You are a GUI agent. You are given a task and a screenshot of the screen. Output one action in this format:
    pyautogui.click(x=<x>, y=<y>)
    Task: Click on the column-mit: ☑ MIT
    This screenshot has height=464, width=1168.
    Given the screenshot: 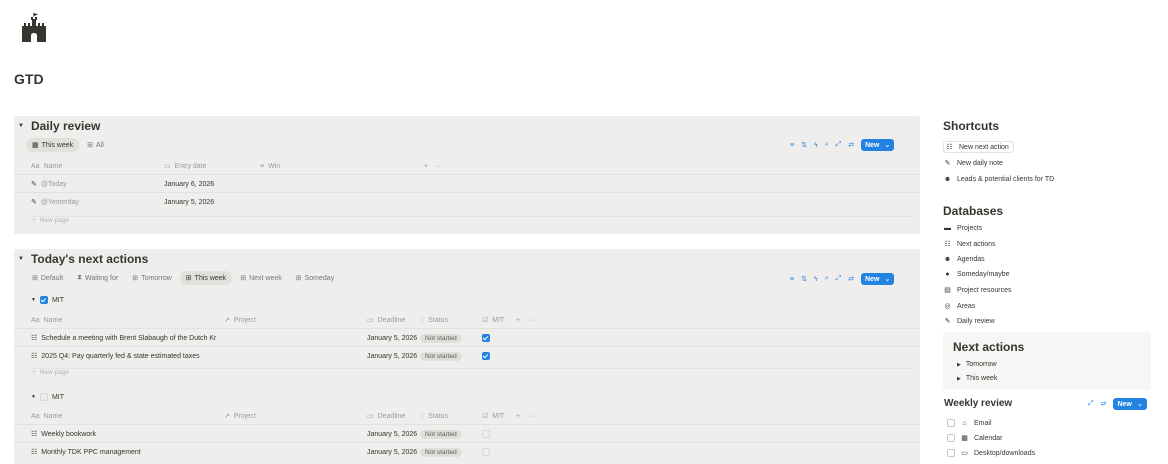 What is the action you would take?
    pyautogui.click(x=493, y=416)
    